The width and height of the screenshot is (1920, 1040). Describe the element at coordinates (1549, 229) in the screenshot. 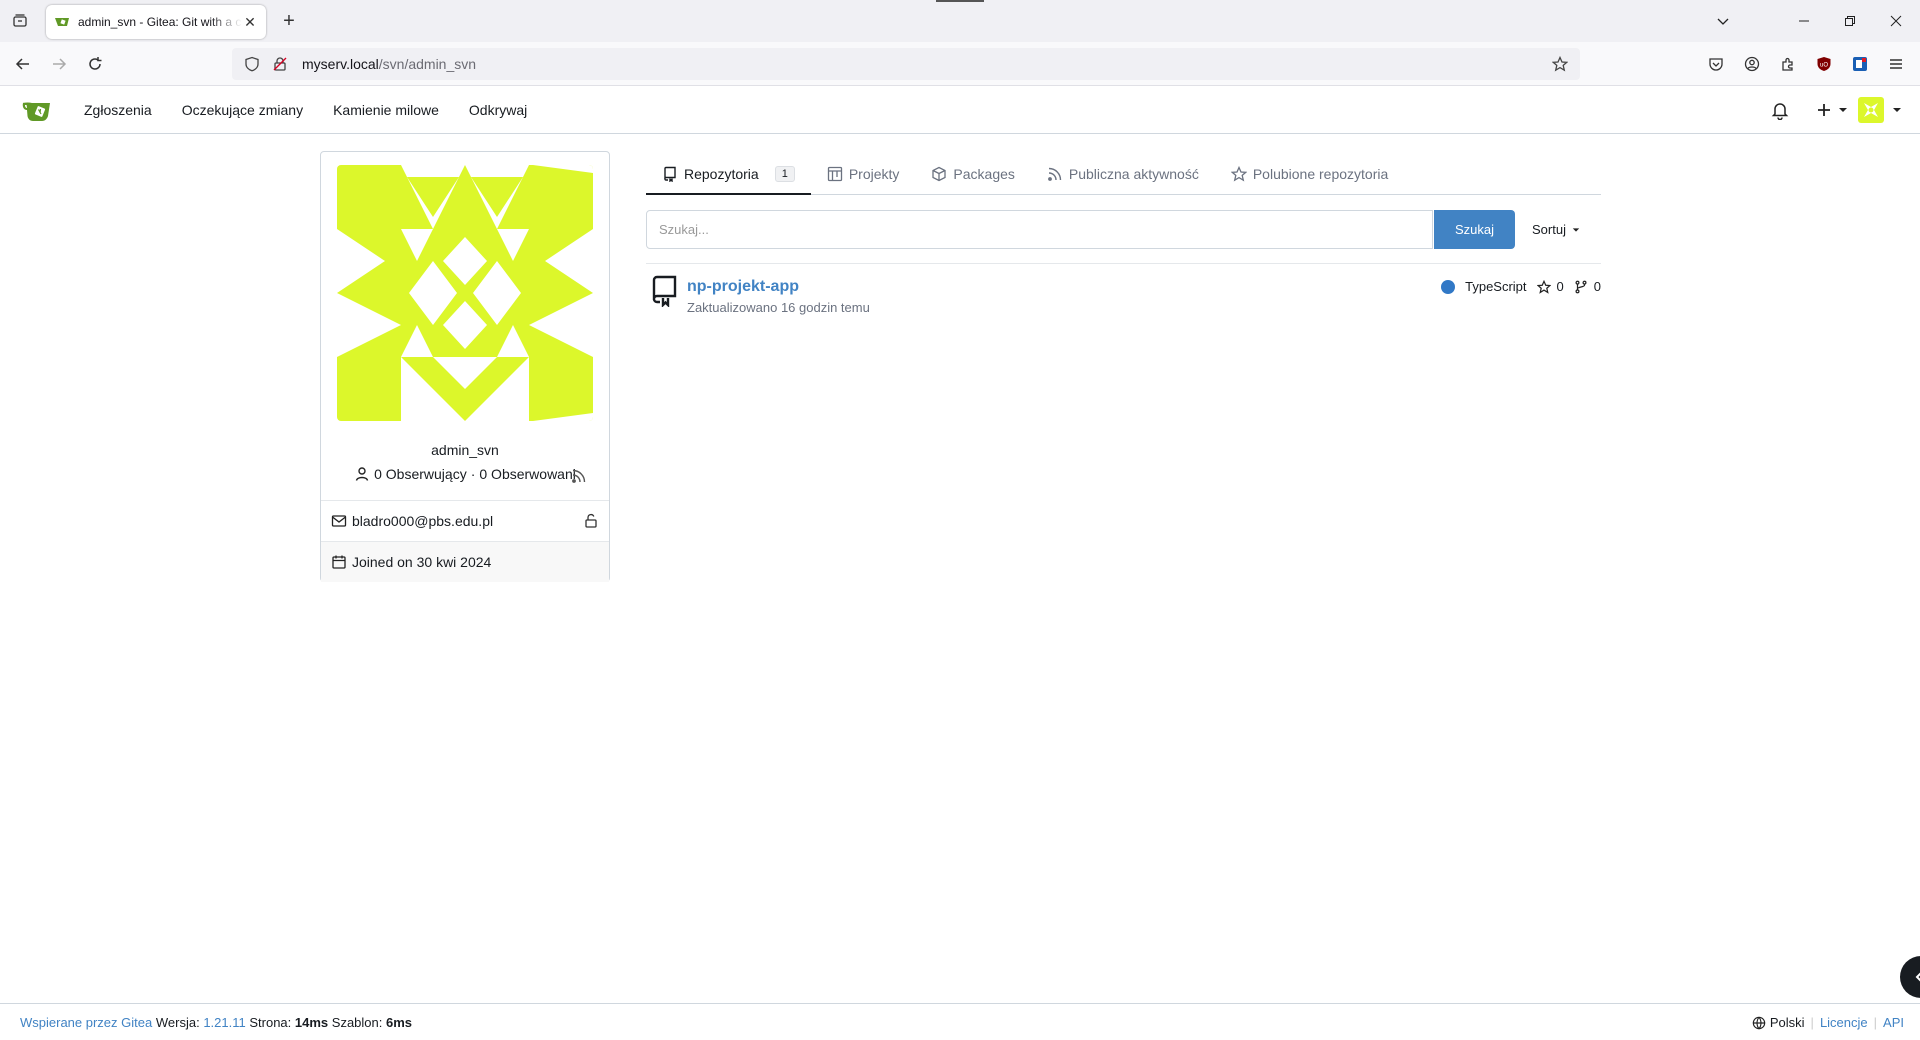

I see `sort-label: Sortuj` at that location.